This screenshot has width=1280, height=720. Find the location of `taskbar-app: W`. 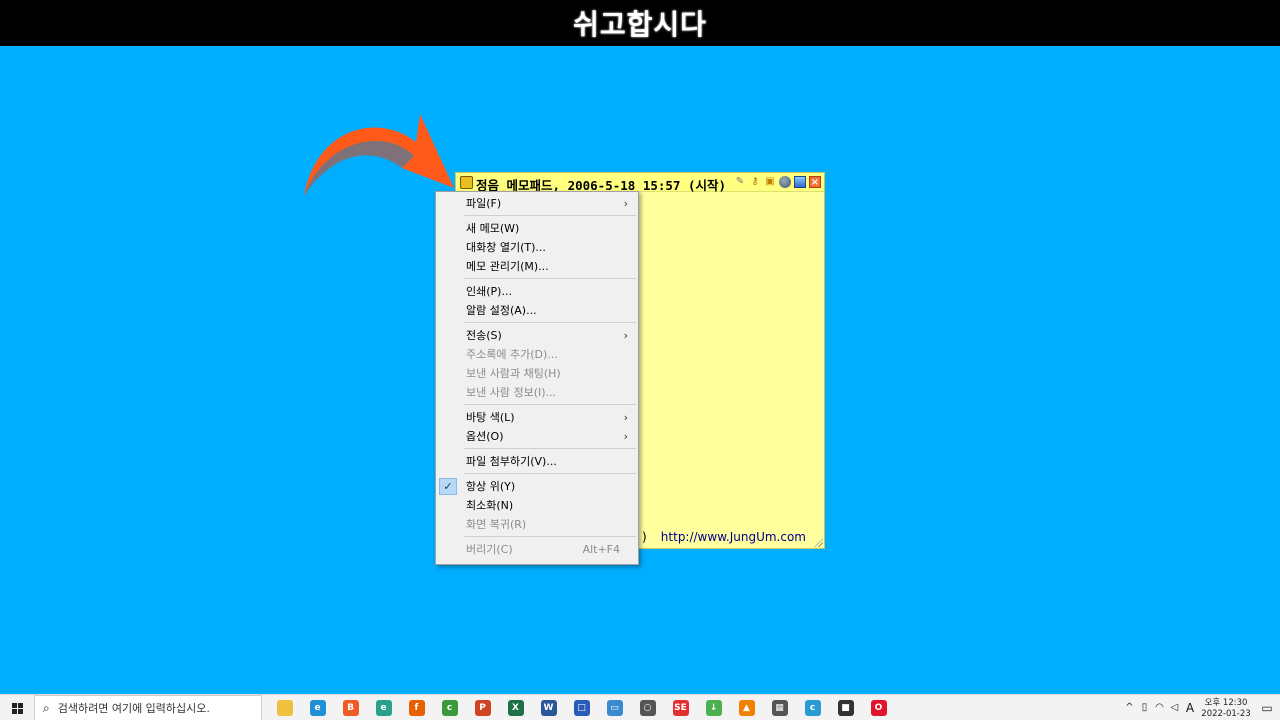

taskbar-app: W is located at coordinates (548, 707).